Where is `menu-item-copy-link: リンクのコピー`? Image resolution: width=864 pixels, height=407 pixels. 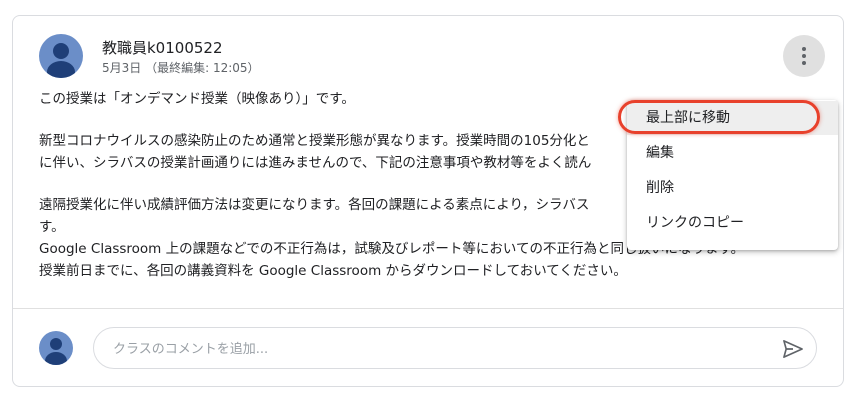 menu-item-copy-link: リンクのコピー is located at coordinates (732, 223).